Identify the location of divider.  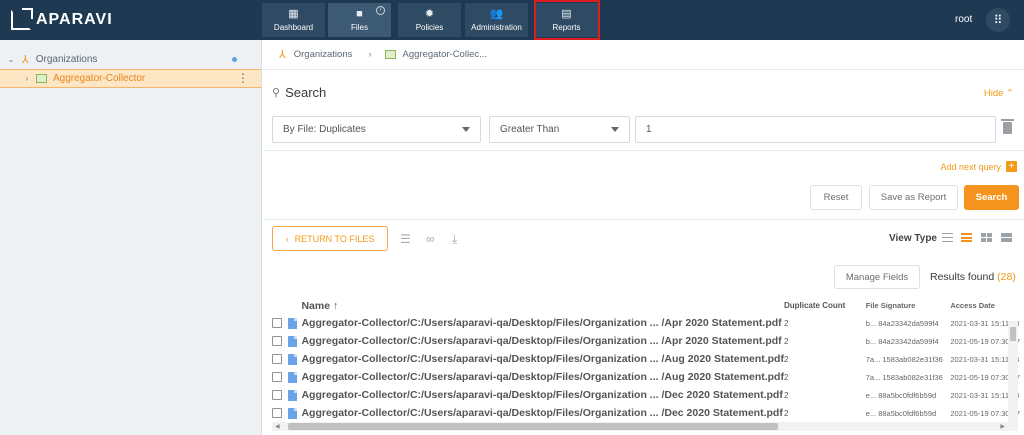
(643, 150).